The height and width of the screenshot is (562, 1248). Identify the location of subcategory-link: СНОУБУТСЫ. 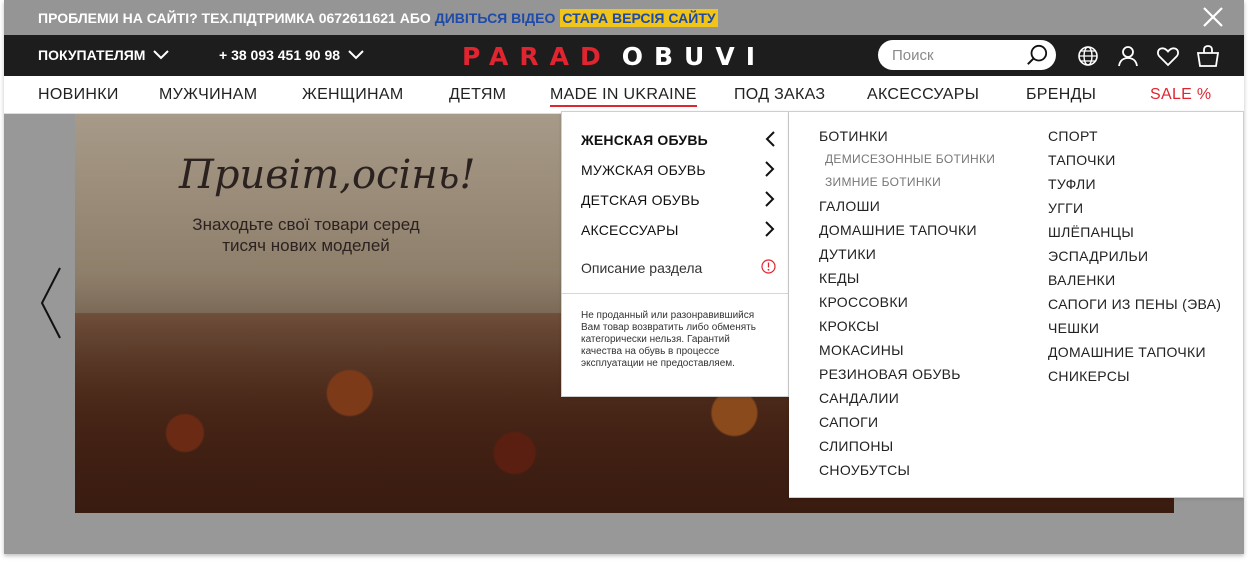
(907, 474).